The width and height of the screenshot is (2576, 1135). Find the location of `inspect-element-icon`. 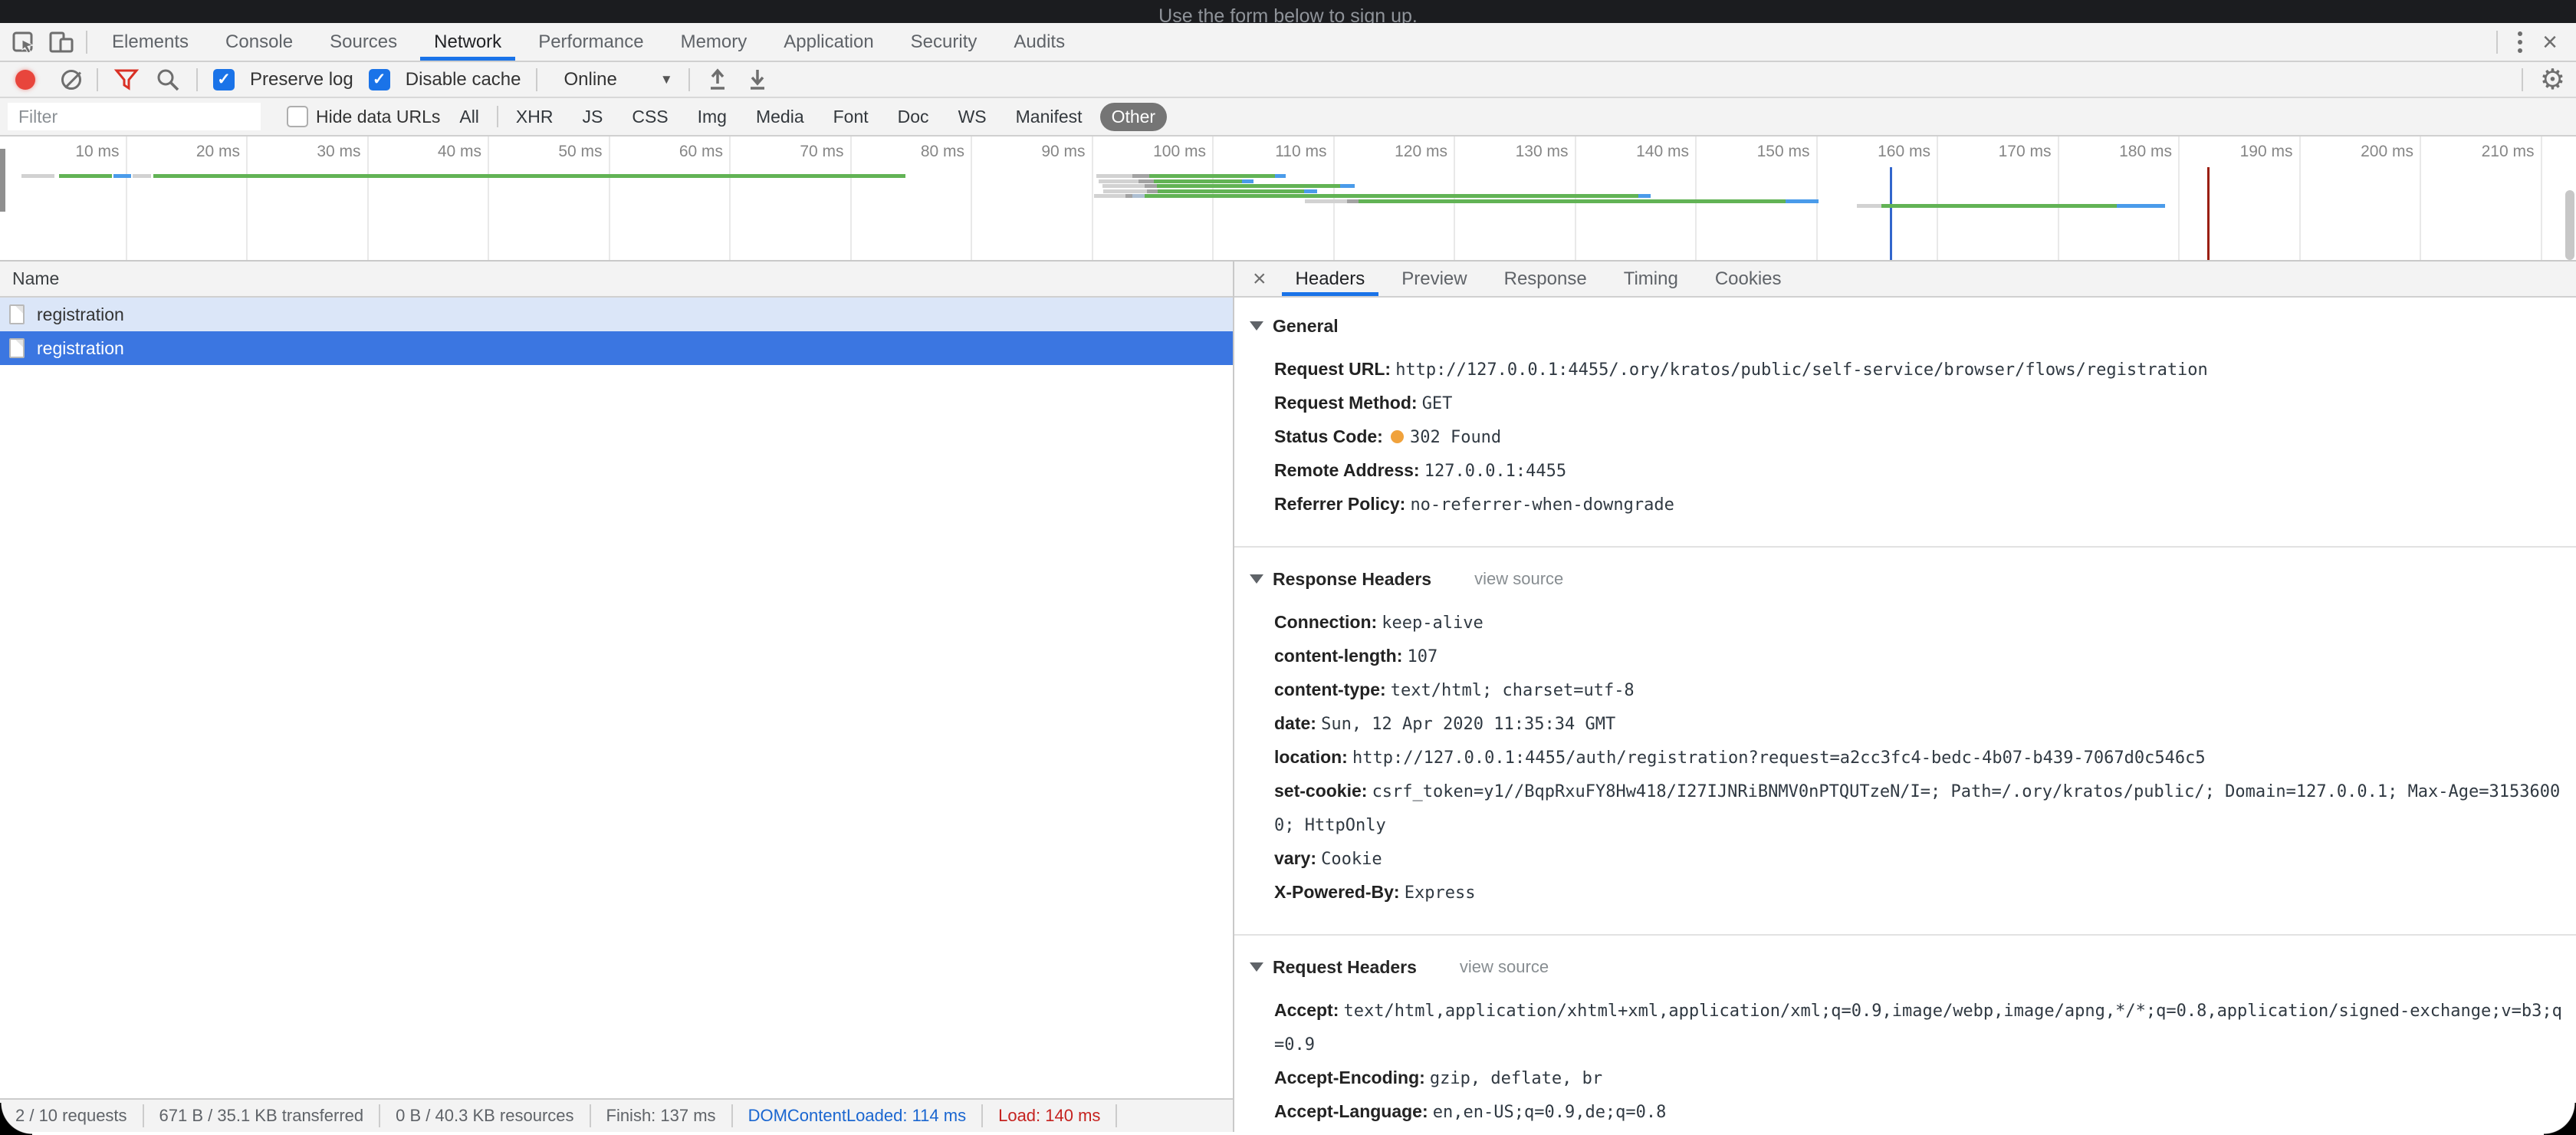

inspect-element-icon is located at coordinates (24, 42).